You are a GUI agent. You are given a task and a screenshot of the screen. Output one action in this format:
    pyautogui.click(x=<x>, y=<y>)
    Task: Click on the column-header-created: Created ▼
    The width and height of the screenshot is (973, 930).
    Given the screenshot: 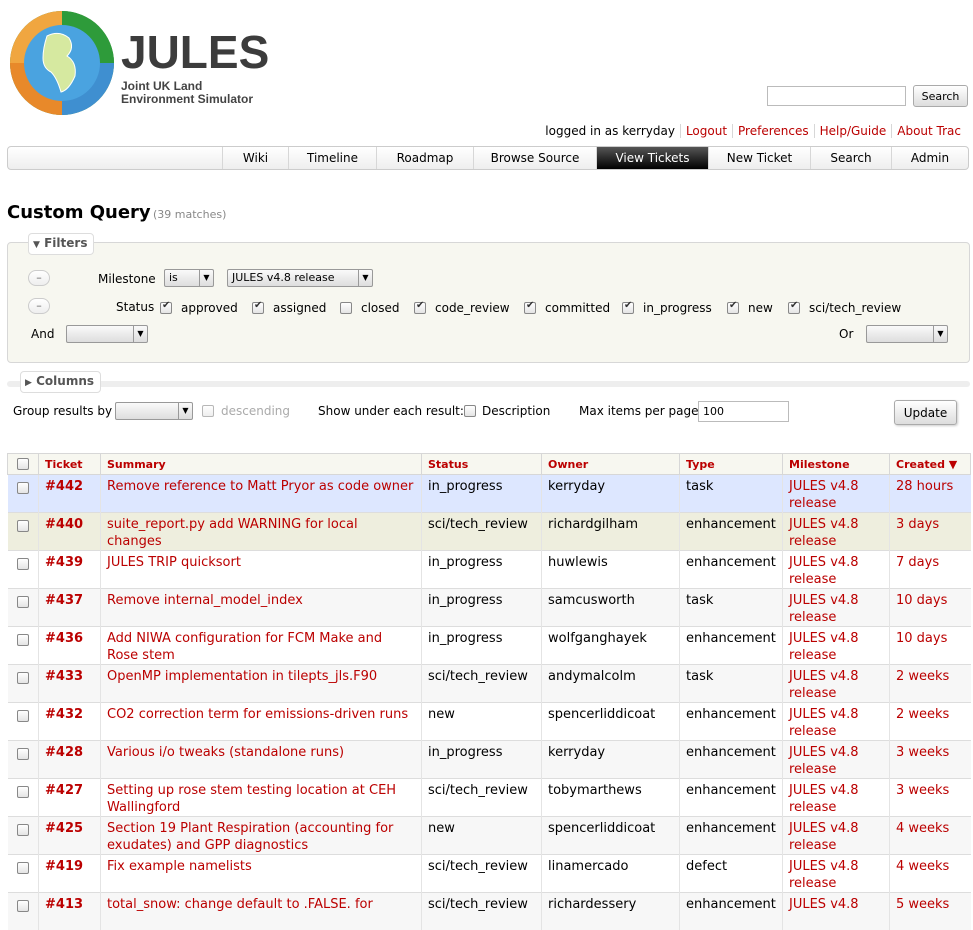 What is the action you would take?
    pyautogui.click(x=930, y=464)
    